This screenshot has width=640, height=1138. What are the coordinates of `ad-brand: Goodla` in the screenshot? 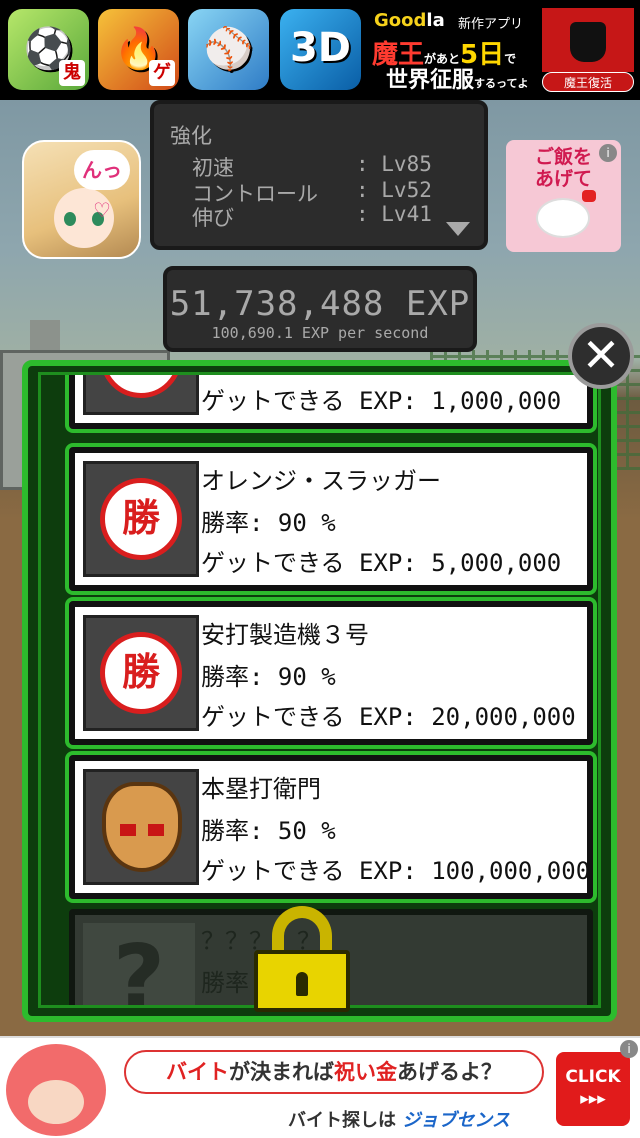 It's located at (409, 20).